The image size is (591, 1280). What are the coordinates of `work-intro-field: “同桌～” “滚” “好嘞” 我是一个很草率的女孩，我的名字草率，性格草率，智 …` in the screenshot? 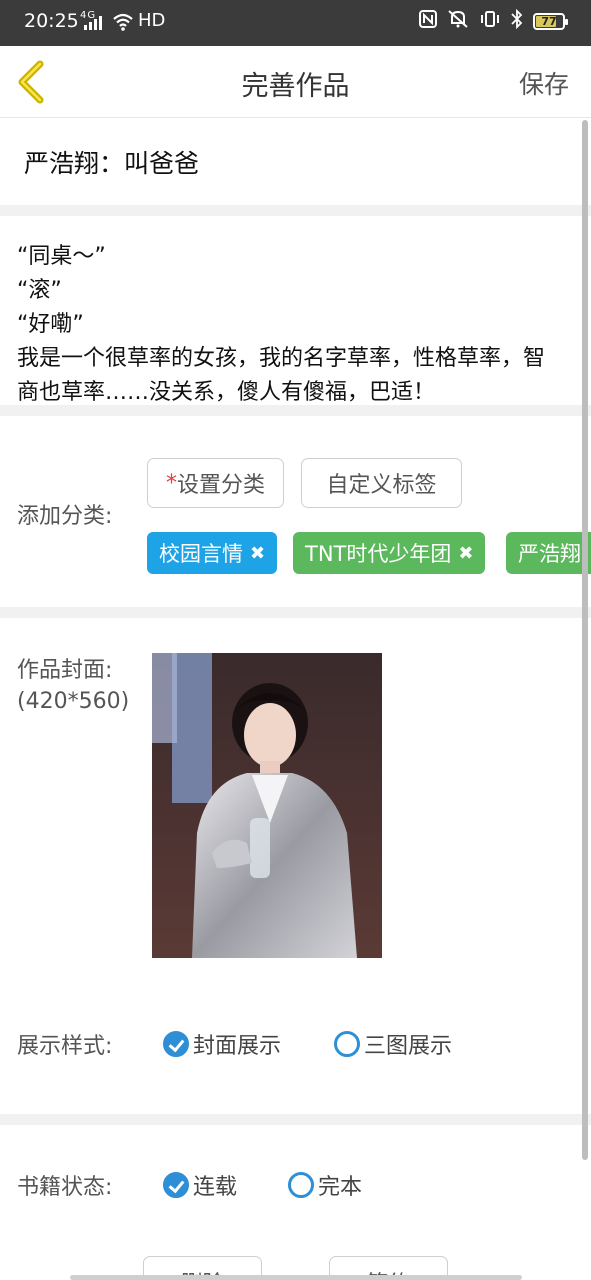 It's located at (297, 322).